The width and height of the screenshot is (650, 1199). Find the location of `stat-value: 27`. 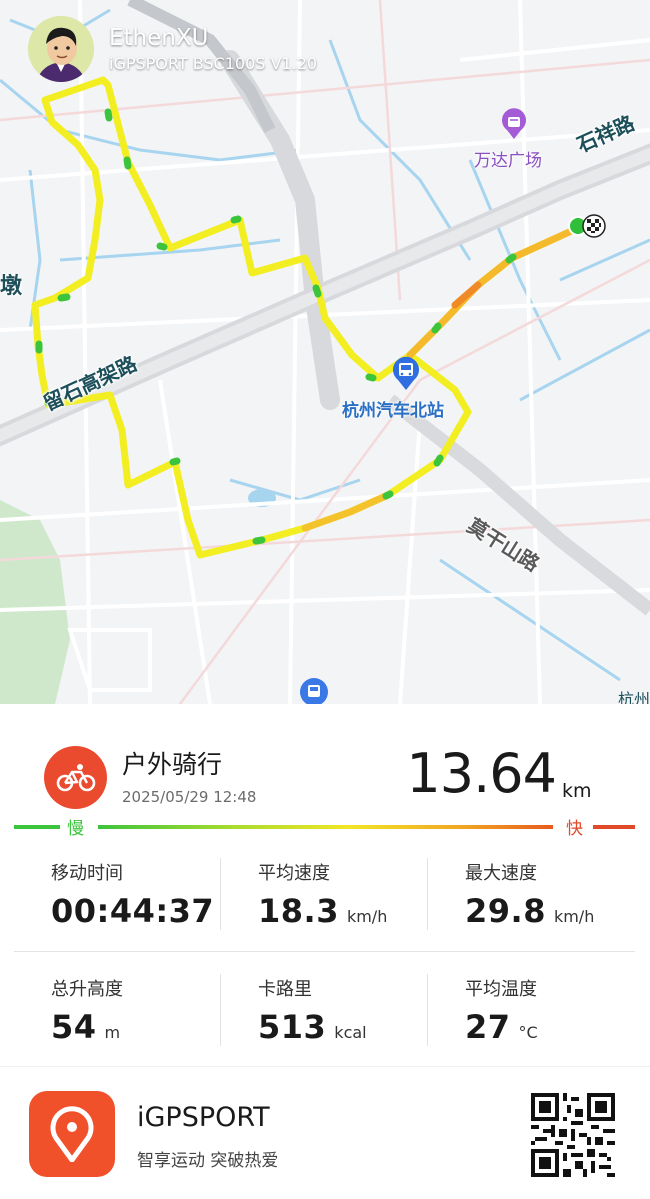

stat-value: 27 is located at coordinates (488, 1027).